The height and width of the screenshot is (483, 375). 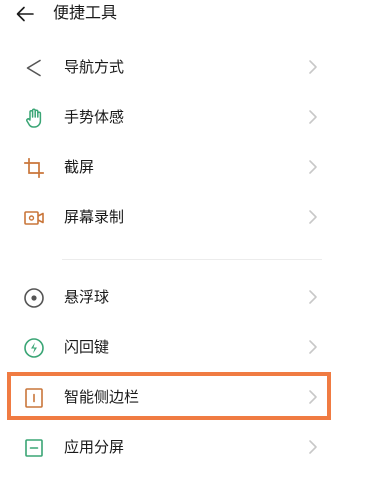 What do you see at coordinates (25, 14) in the screenshot?
I see `back-arrow-icon` at bounding box center [25, 14].